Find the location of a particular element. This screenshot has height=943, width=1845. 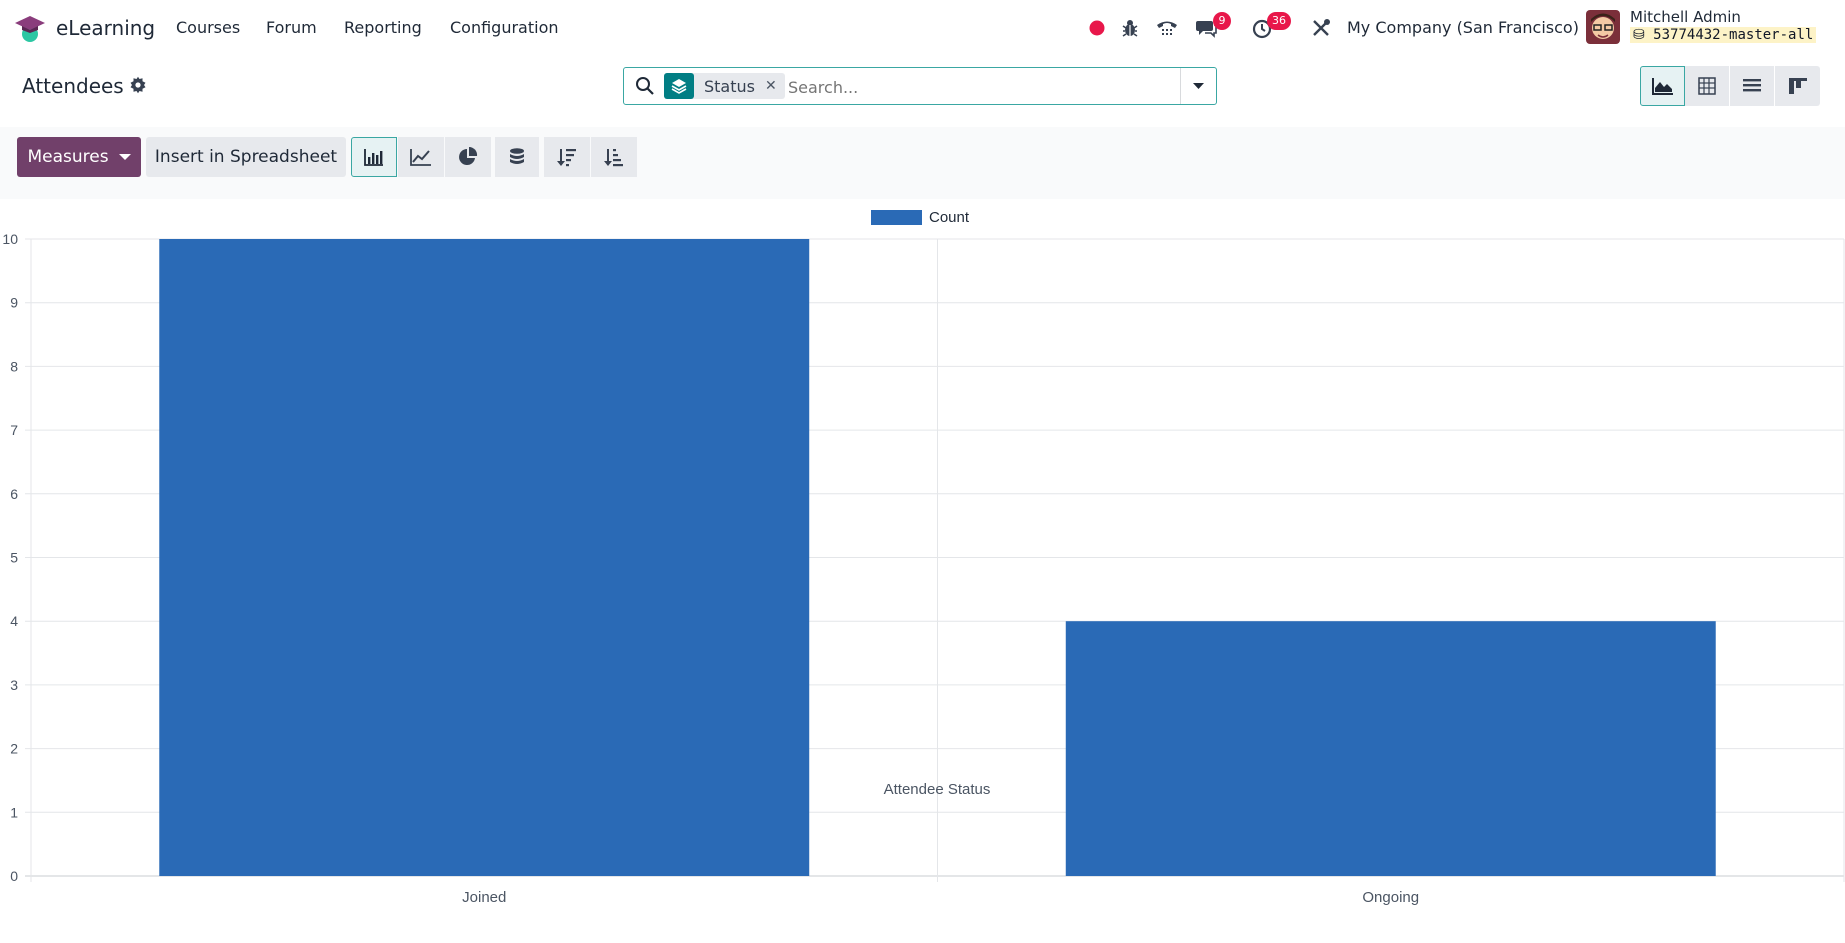

line-chart-button is located at coordinates (421, 157).